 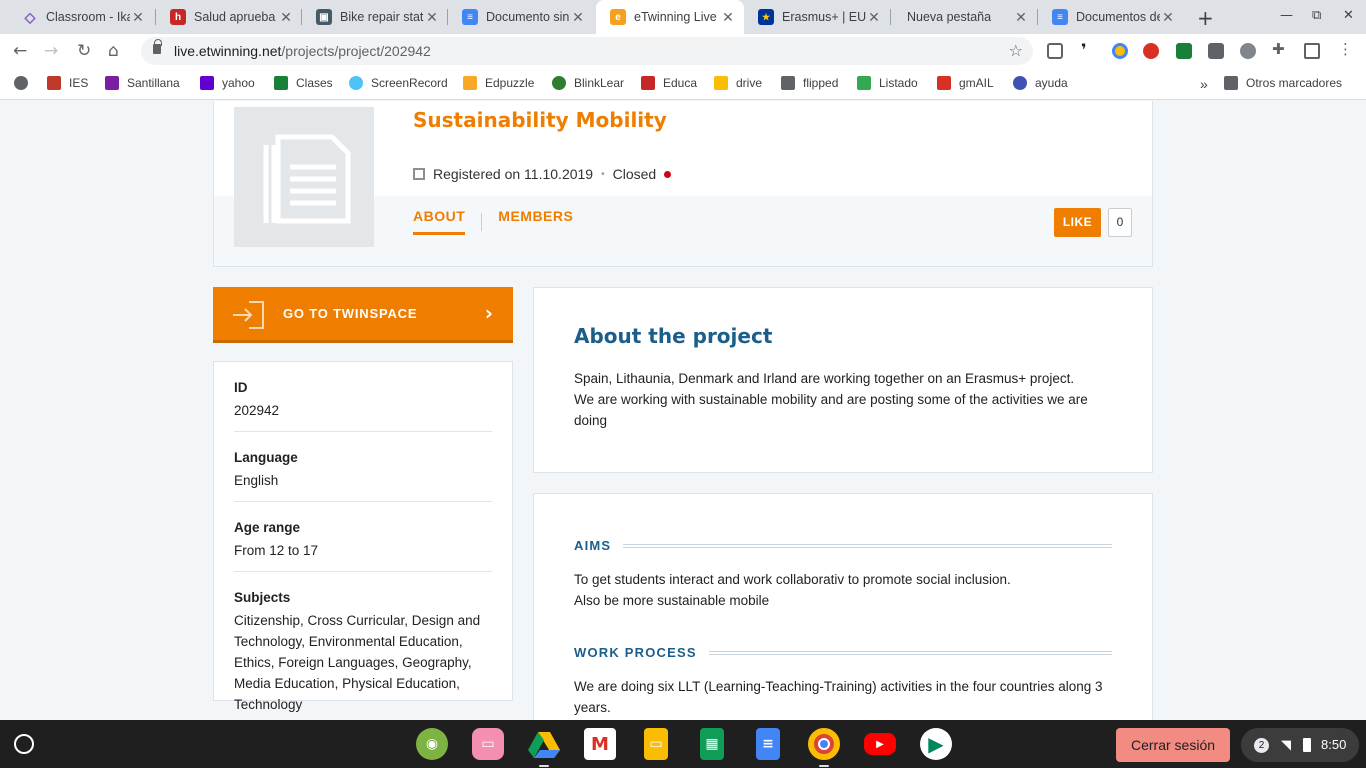 I want to click on chrome-app-icon, so click(x=824, y=744).